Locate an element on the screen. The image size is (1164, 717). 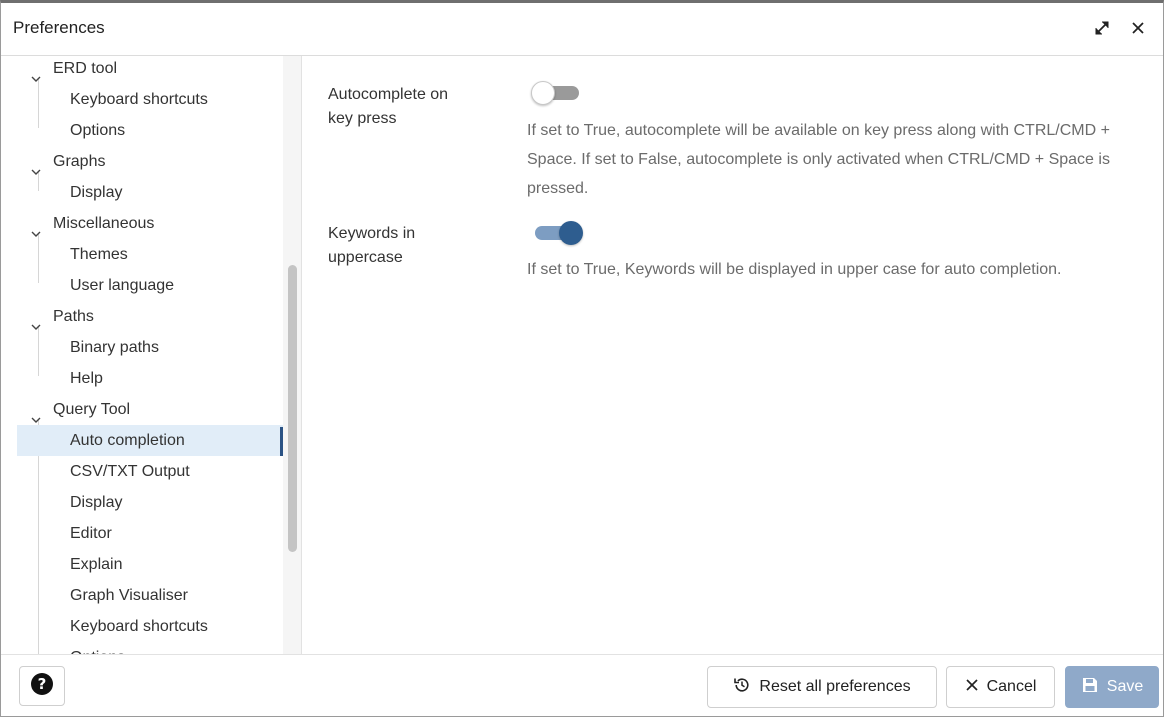
maximize-icon is located at coordinates (1102, 28).